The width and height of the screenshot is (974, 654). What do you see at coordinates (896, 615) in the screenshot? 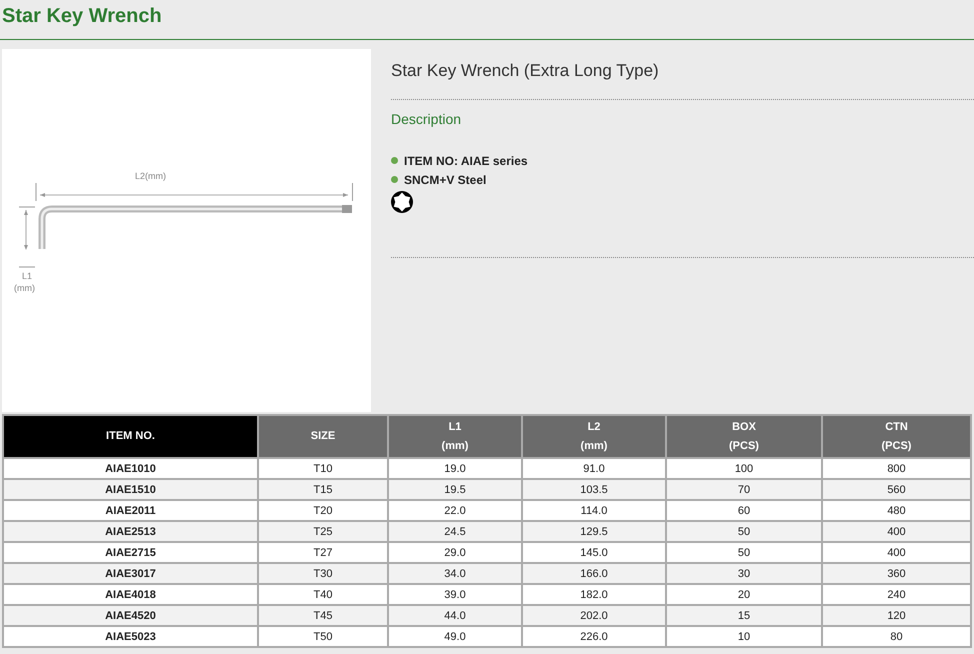
I see `table-cell: 120` at bounding box center [896, 615].